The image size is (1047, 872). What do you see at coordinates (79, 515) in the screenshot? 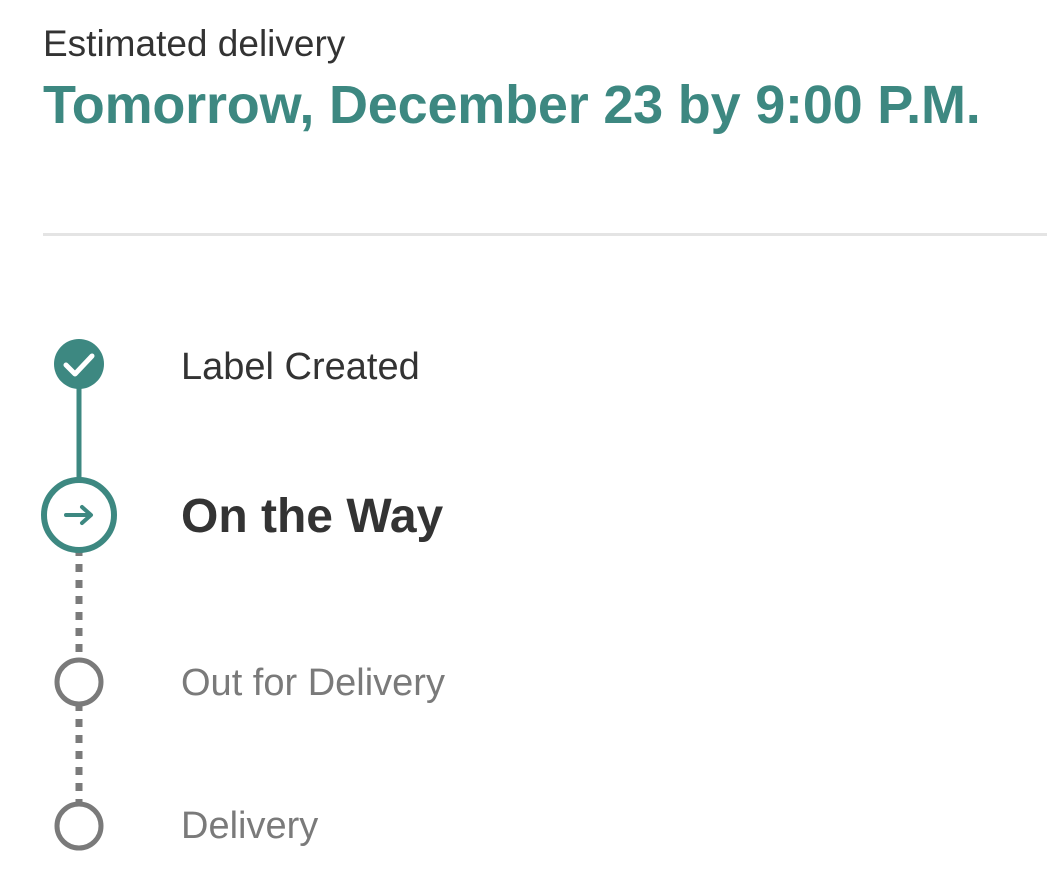
I see `arrow-right-icon` at bounding box center [79, 515].